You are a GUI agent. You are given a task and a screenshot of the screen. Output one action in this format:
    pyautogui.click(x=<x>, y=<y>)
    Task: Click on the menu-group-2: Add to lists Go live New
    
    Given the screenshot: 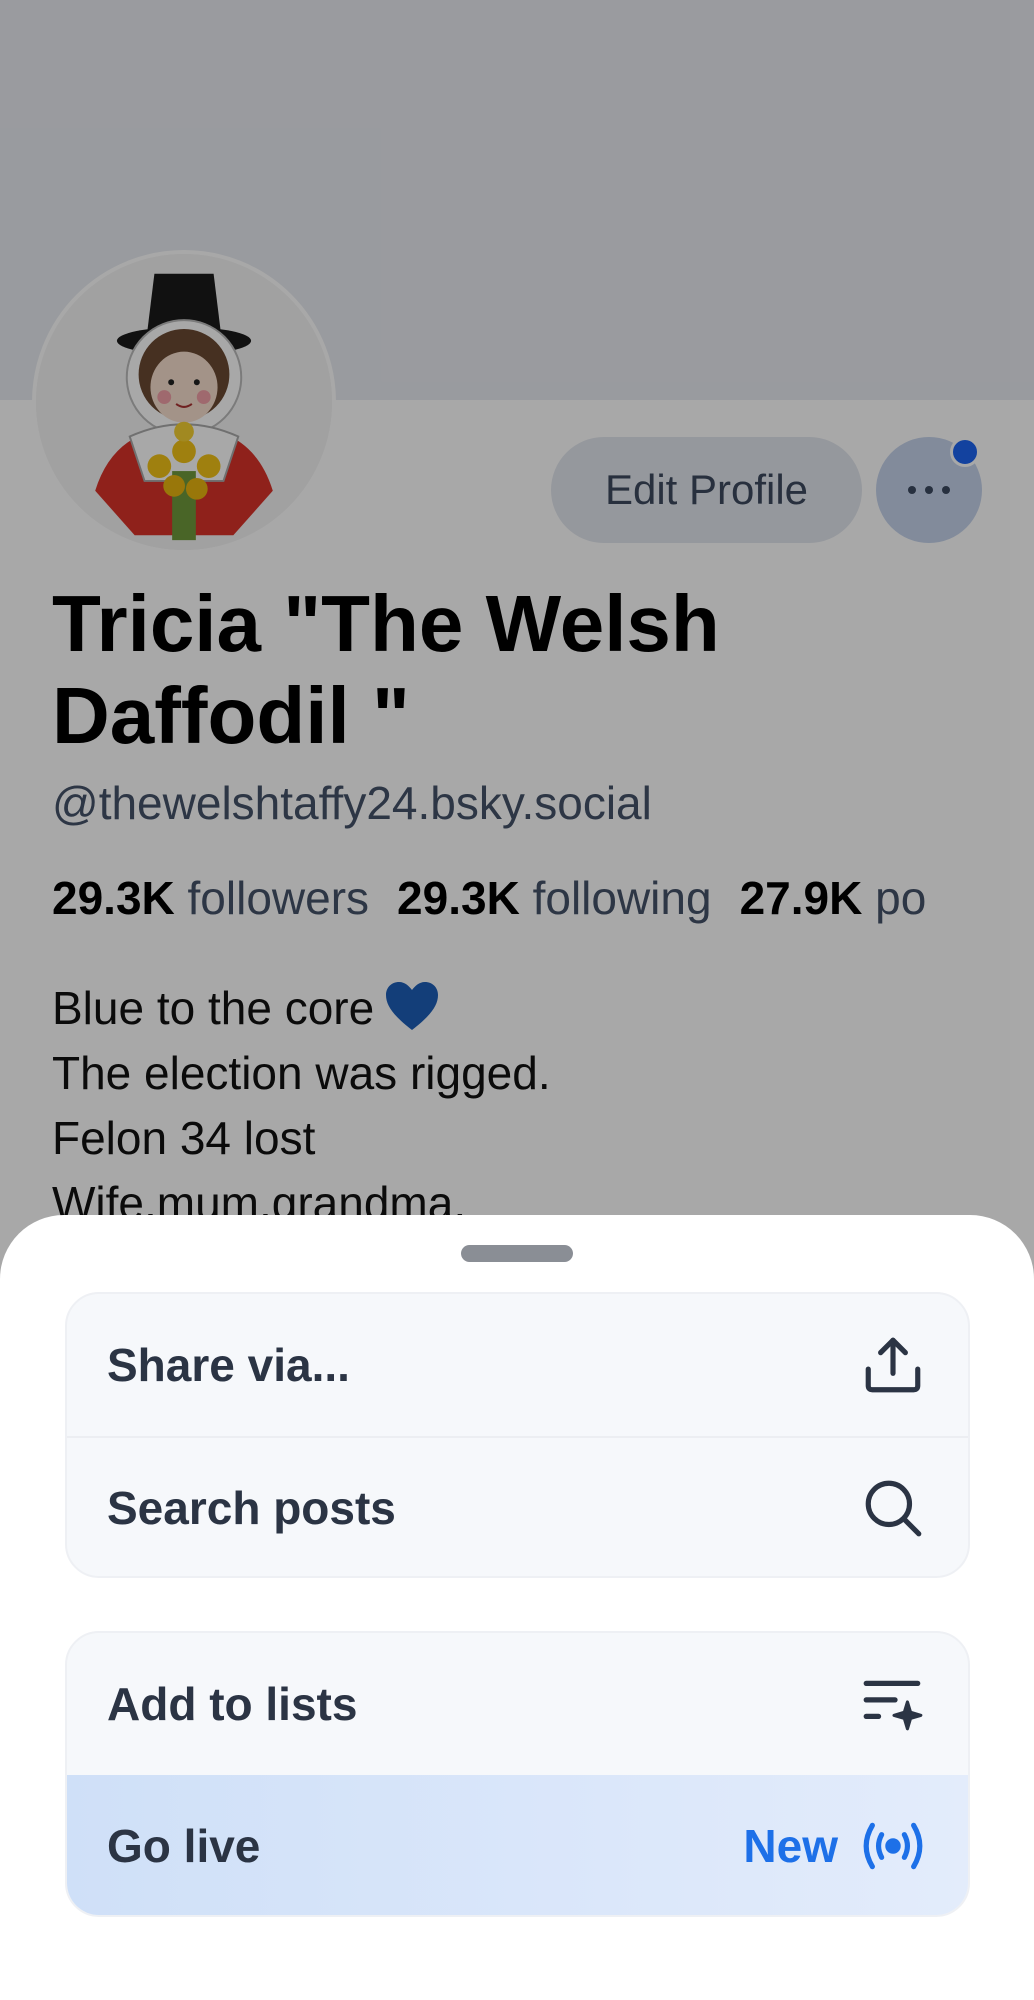 What is the action you would take?
    pyautogui.click(x=517, y=1774)
    